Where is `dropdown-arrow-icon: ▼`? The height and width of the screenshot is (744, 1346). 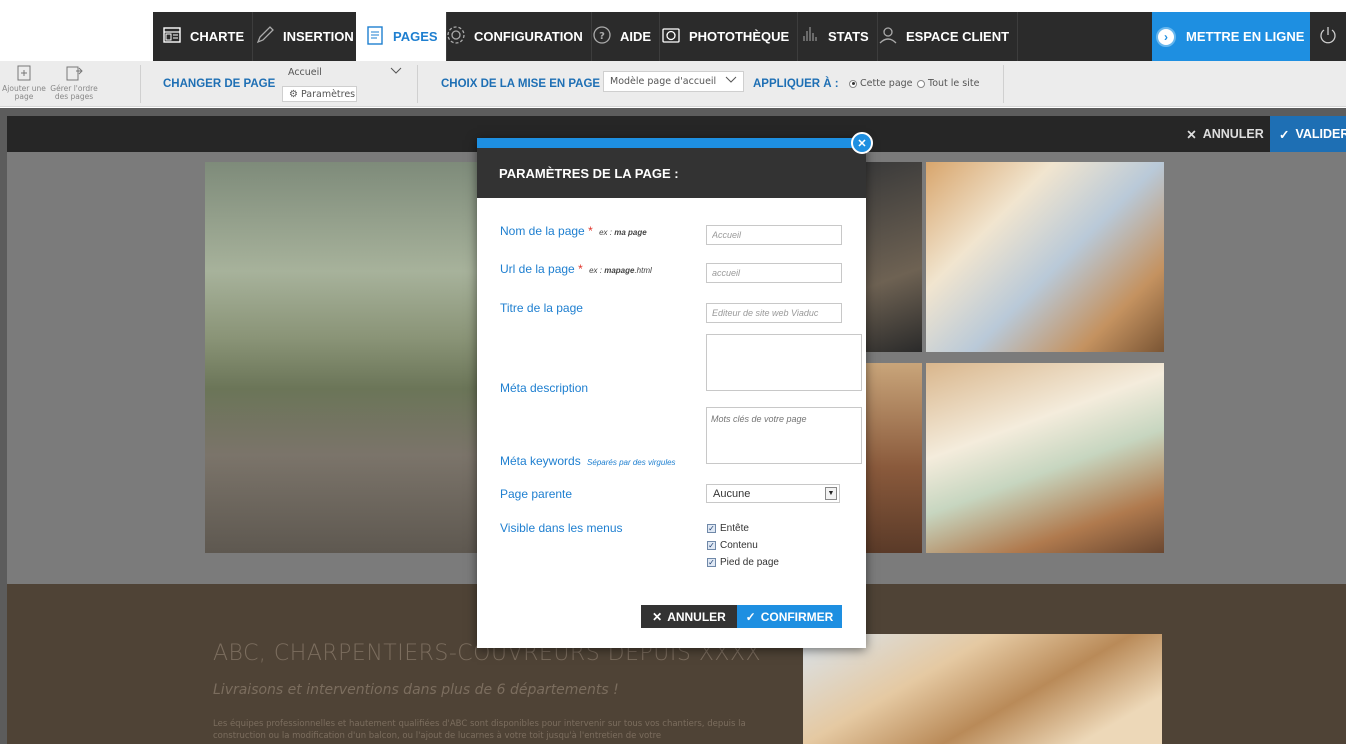 dropdown-arrow-icon: ▼ is located at coordinates (831, 493).